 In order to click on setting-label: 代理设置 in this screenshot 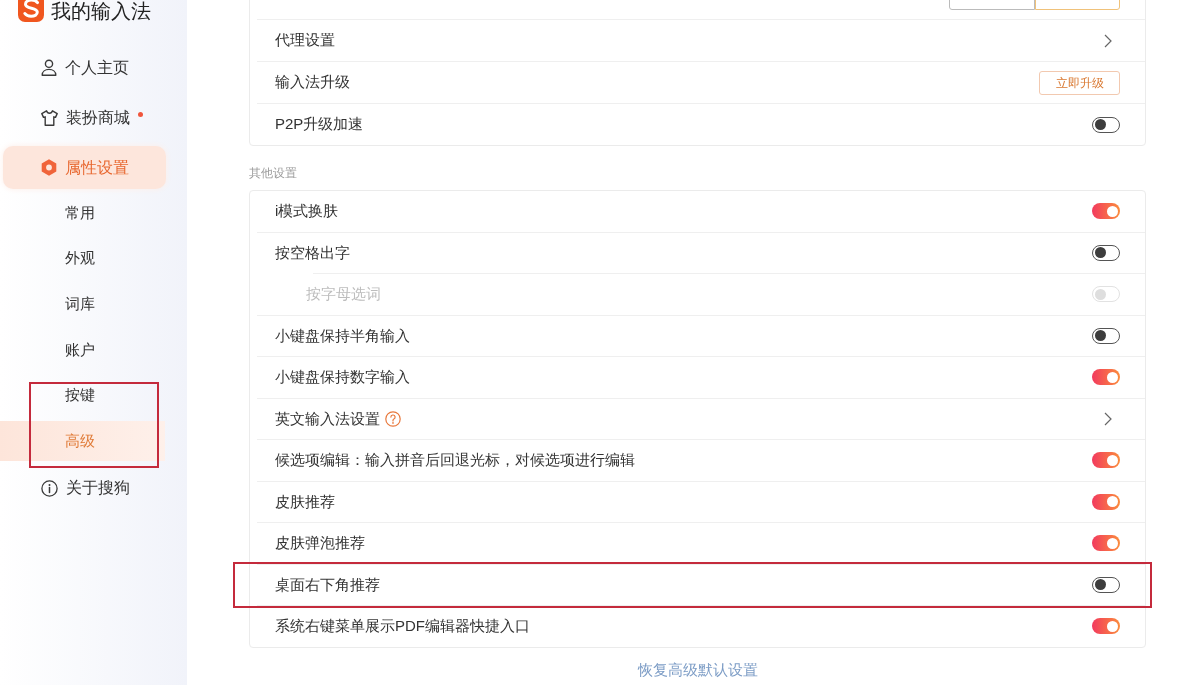, I will do `click(305, 40)`.